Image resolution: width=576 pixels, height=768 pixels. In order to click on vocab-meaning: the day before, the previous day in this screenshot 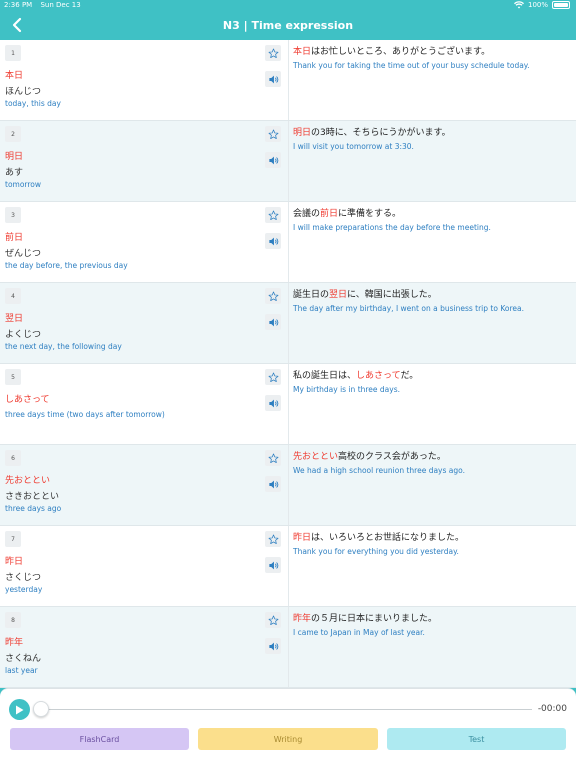, I will do `click(66, 265)`.